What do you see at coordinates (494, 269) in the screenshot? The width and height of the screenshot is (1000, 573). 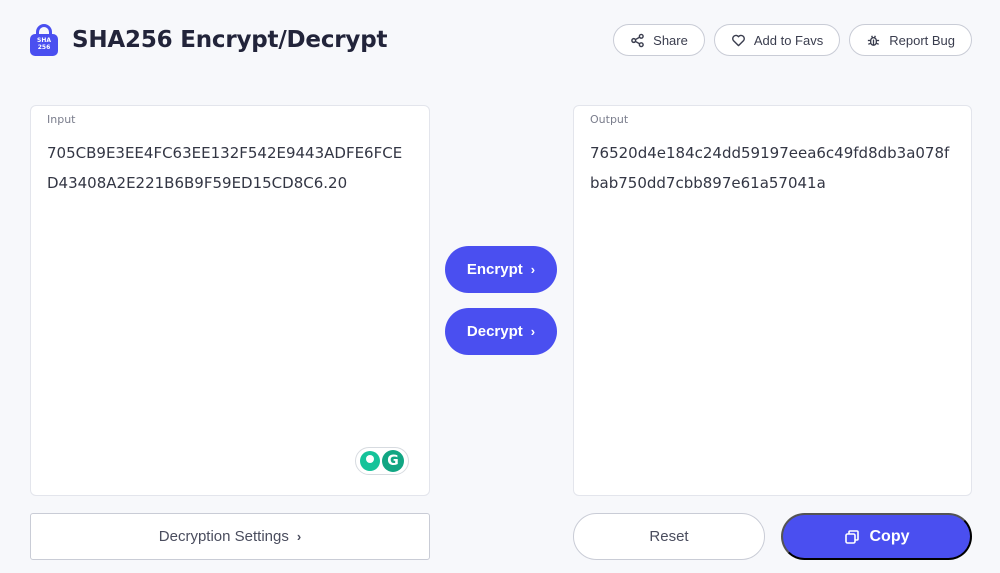 I see `encrypt-label: Encrypt` at bounding box center [494, 269].